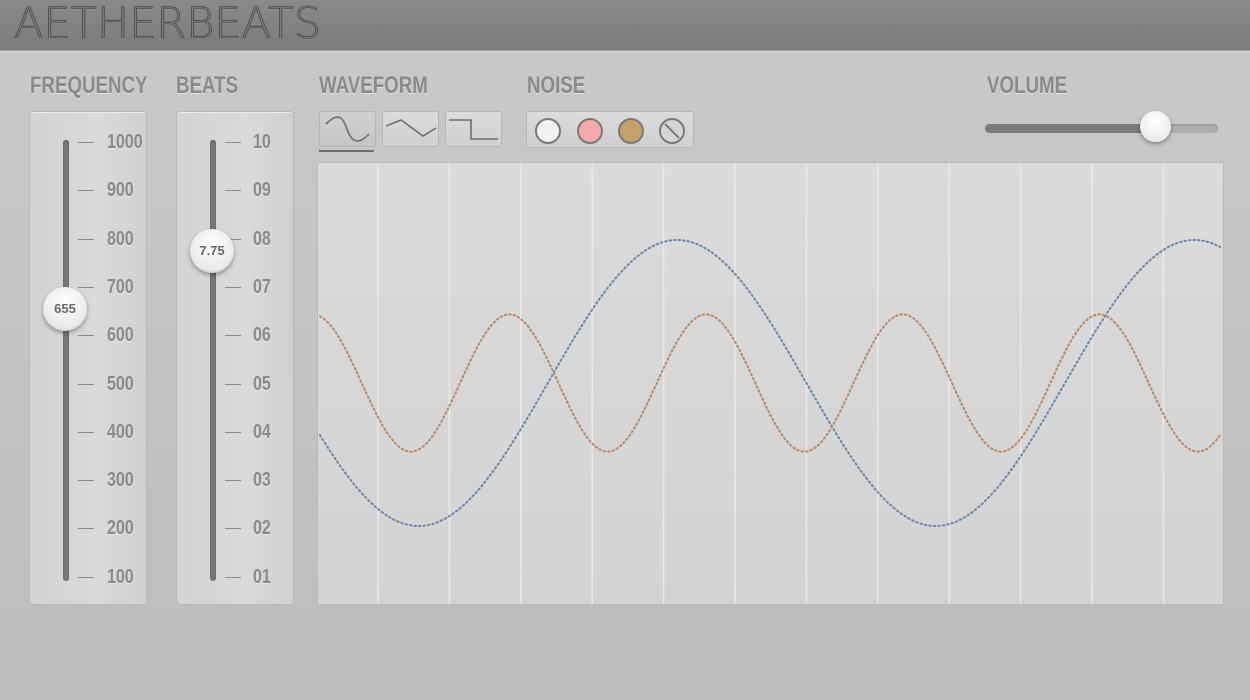 The image size is (1250, 700). I want to click on triangle-wave-icon, so click(411, 128).